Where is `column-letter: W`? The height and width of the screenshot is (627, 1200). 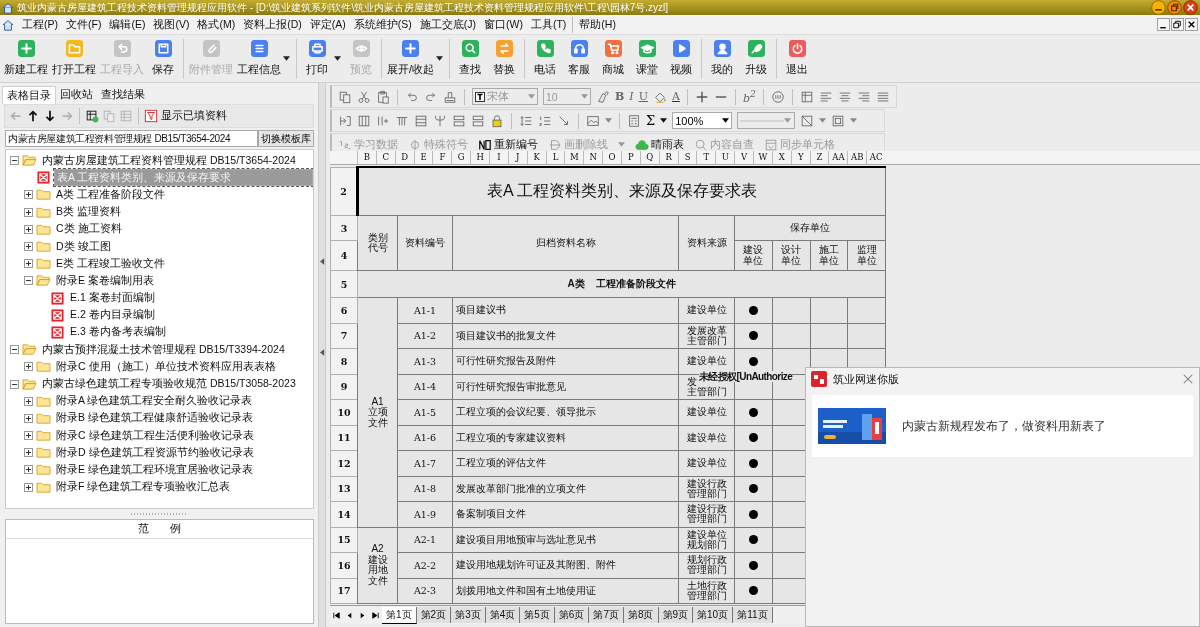 column-letter: W is located at coordinates (762, 157).